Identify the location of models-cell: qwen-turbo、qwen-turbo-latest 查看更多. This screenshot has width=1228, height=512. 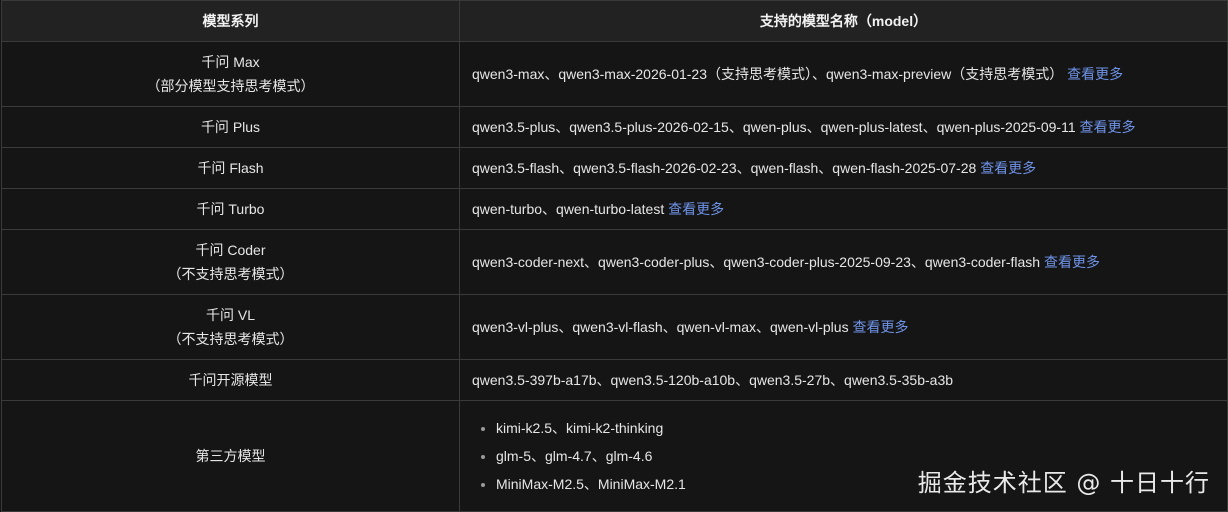
(843, 209).